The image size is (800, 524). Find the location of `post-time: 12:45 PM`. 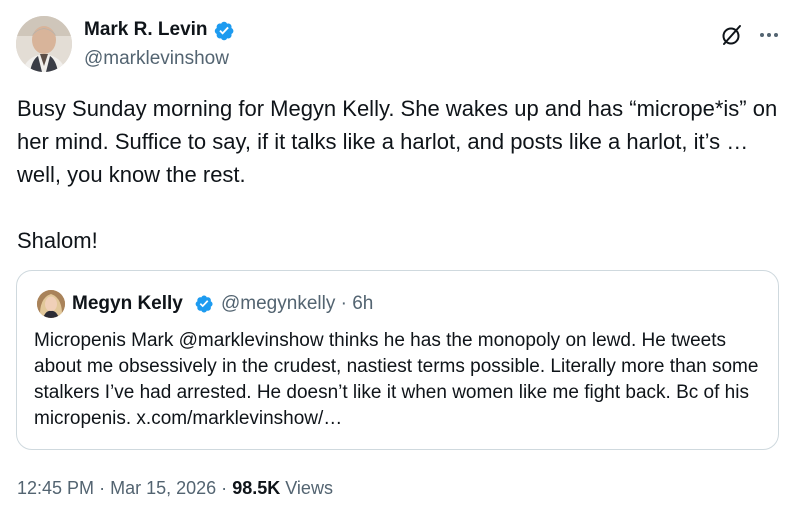

post-time: 12:45 PM is located at coordinates (55, 488).